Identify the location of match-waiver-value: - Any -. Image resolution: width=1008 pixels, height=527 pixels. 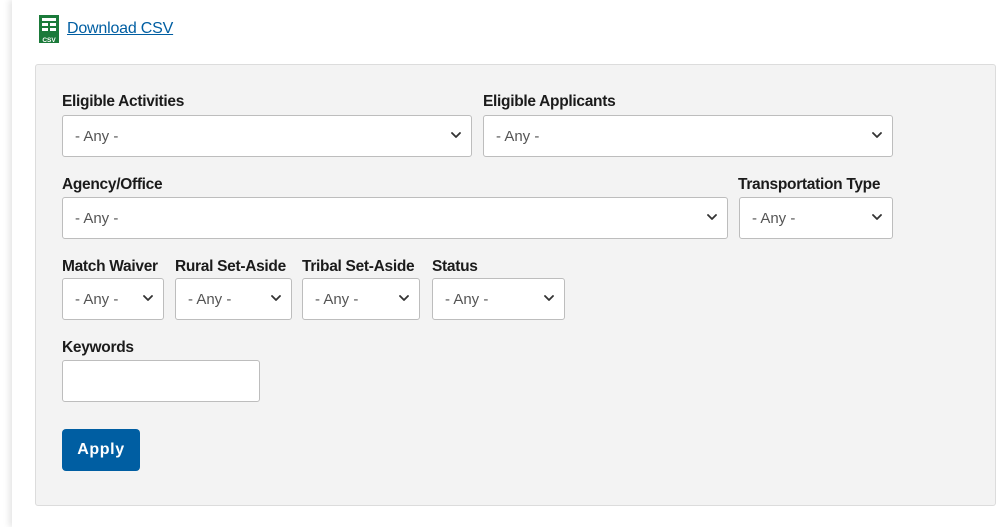
(97, 299).